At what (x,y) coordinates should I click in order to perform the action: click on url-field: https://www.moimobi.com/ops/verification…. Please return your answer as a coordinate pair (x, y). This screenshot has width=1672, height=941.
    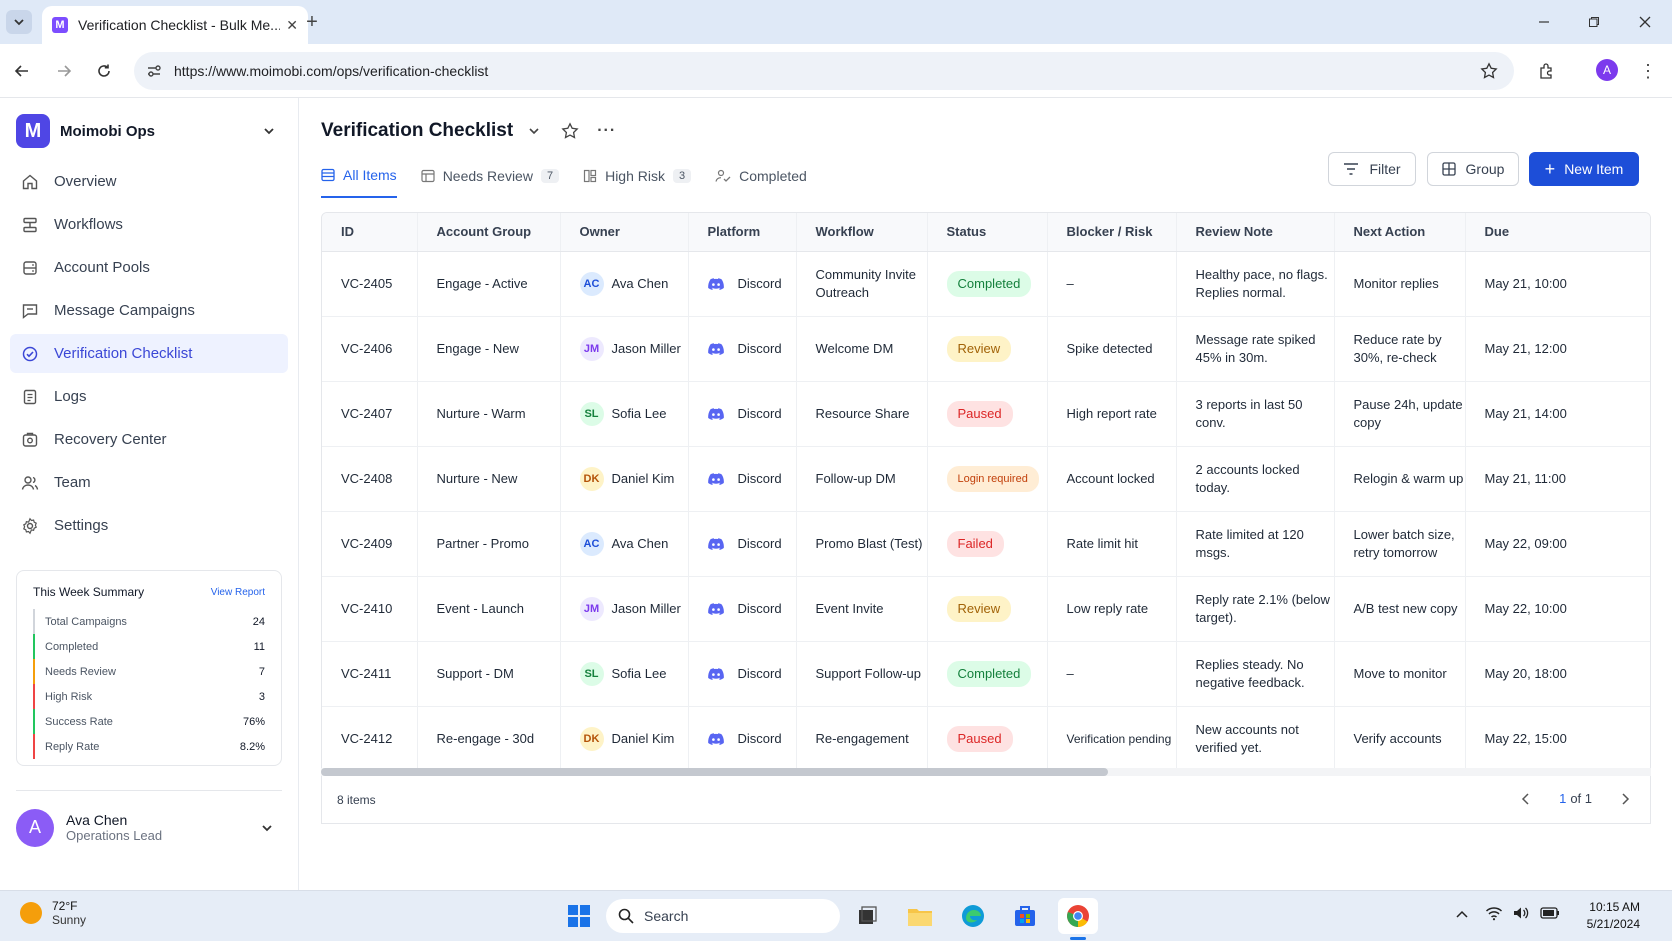
    Looking at the image, I should click on (824, 71).